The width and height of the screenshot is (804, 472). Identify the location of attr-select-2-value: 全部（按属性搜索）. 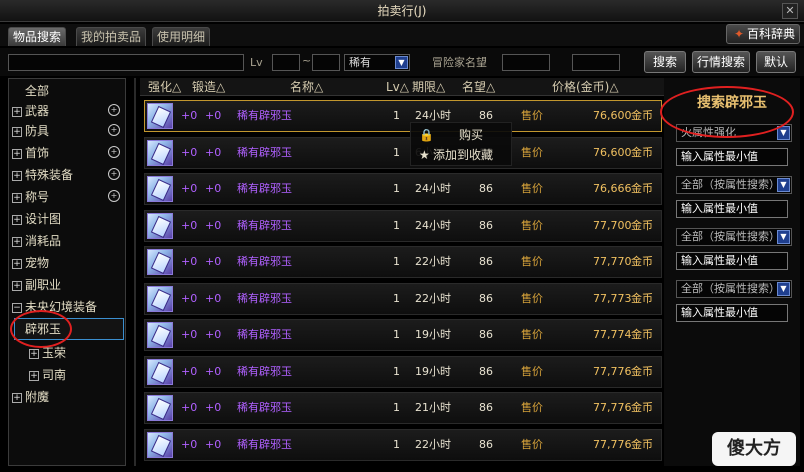
(730, 184).